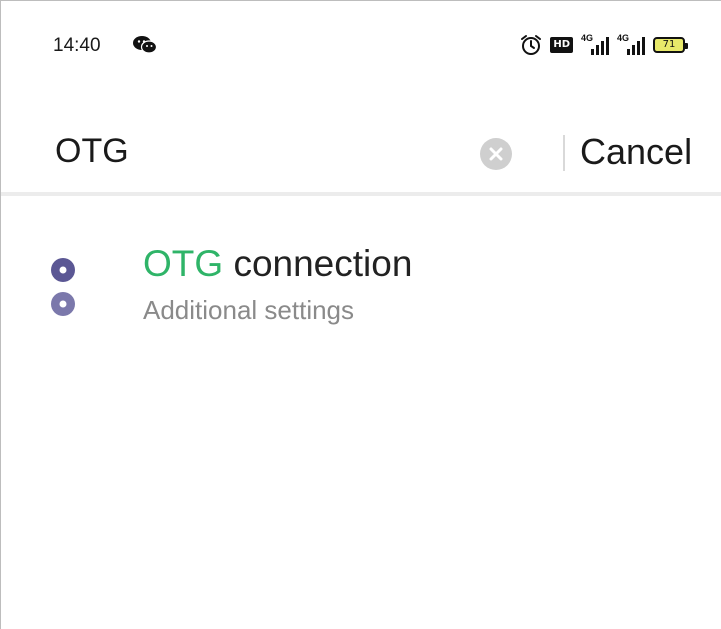  Describe the element at coordinates (318, 263) in the screenshot. I see `result-title-rest: connection` at that location.